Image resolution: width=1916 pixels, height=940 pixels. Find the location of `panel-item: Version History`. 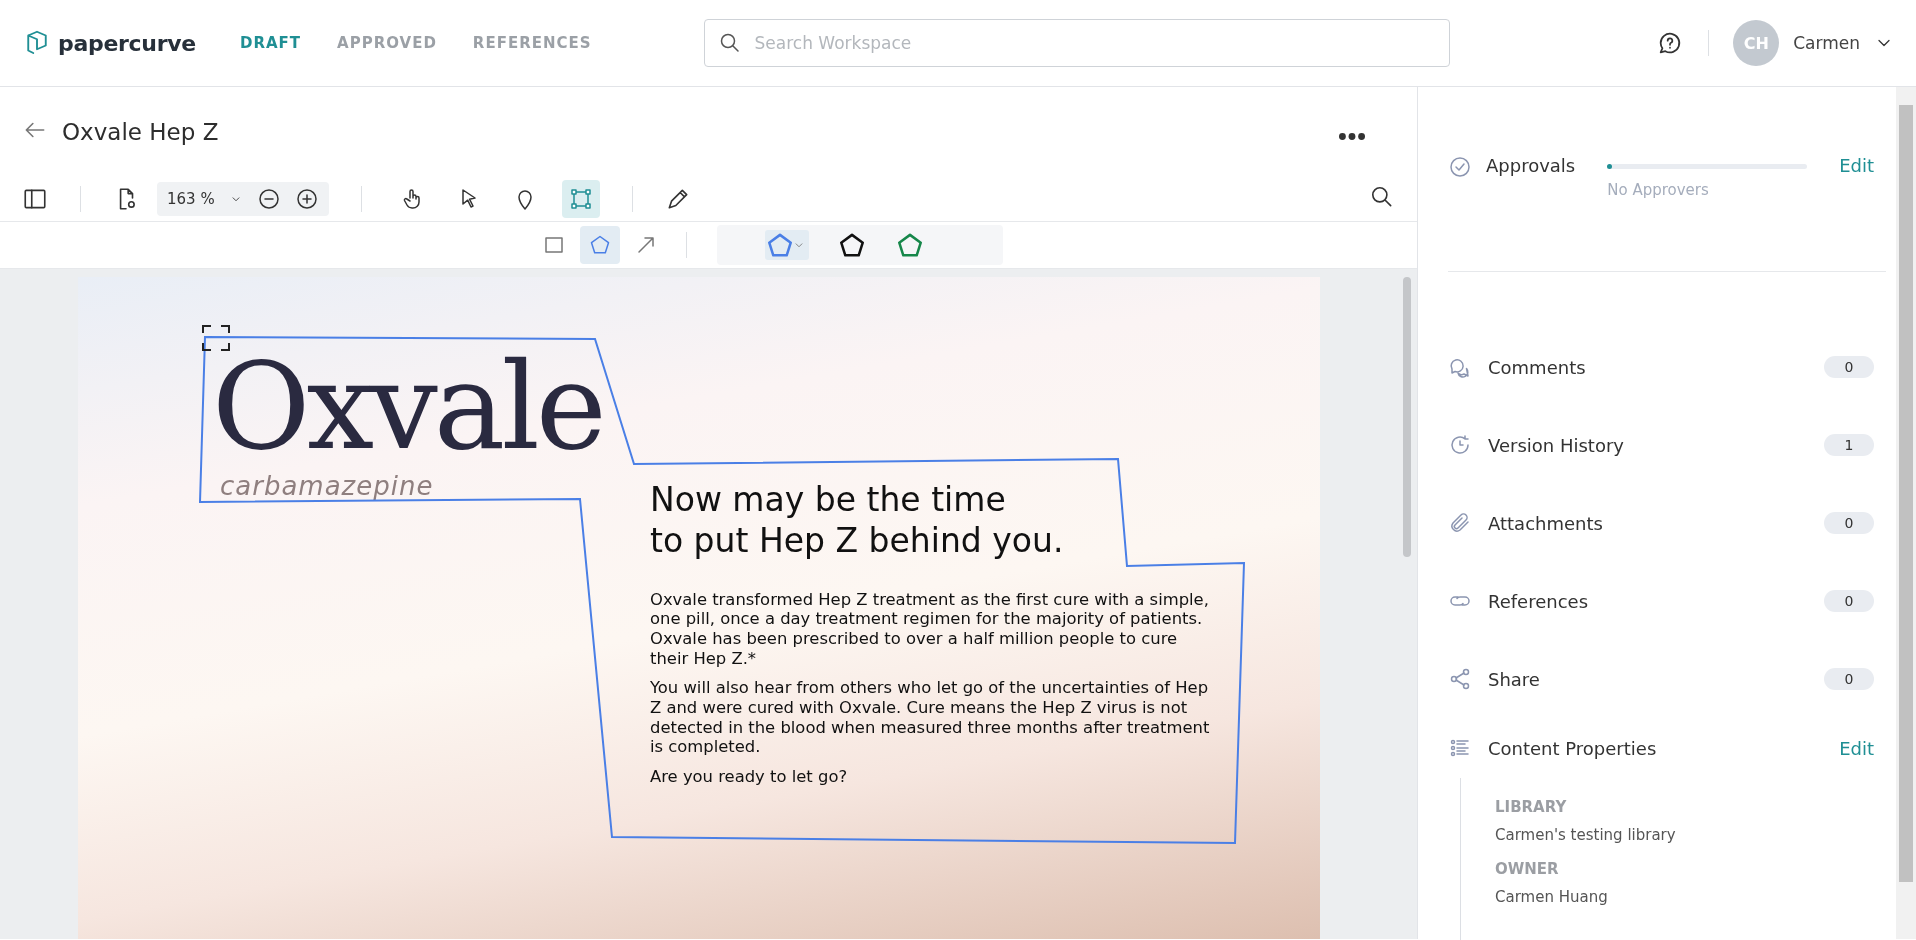

panel-item: Version History is located at coordinates (1556, 445).